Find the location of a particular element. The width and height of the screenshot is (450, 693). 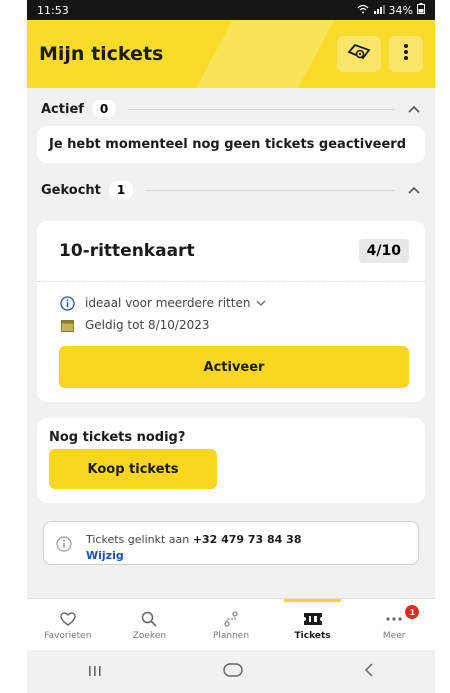

ticket-validity-row: Geldig tot 8/10/2023 is located at coordinates (234, 325).